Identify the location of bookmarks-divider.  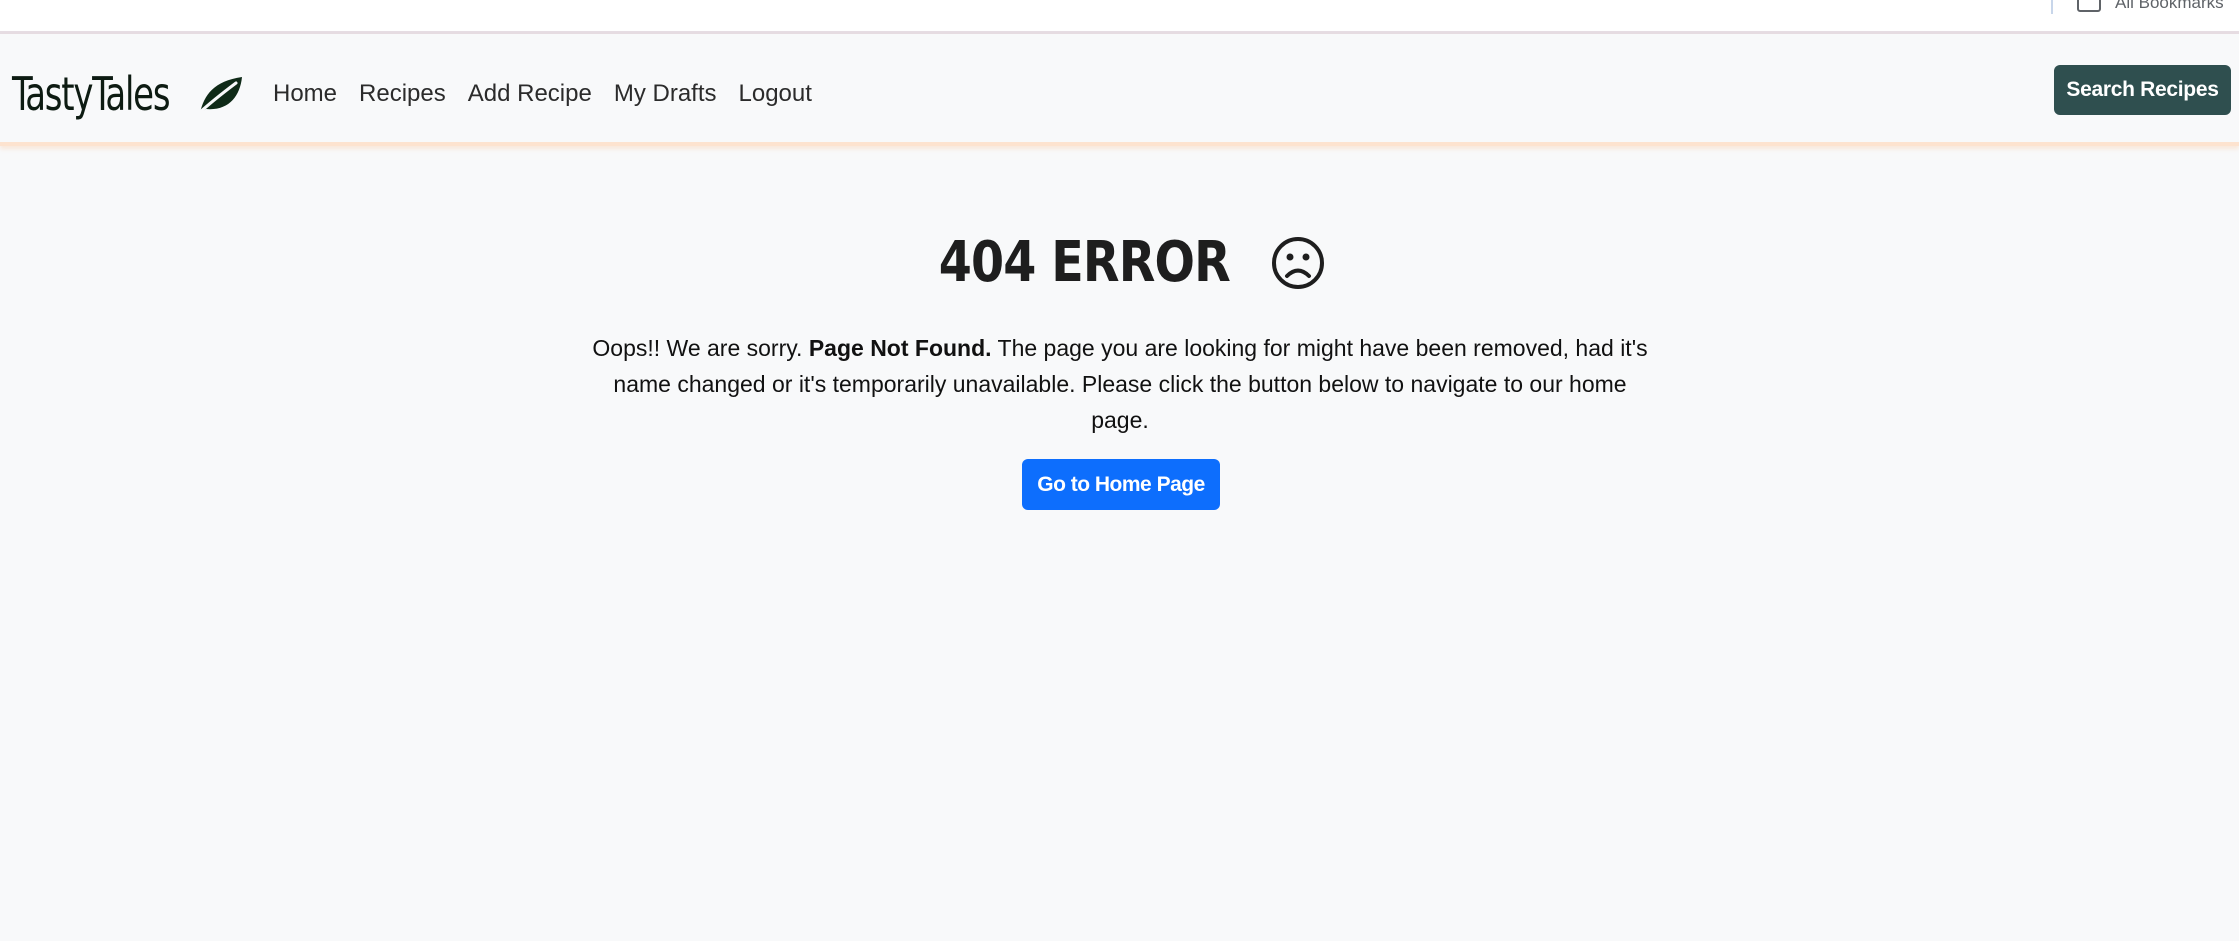
(2052, 7).